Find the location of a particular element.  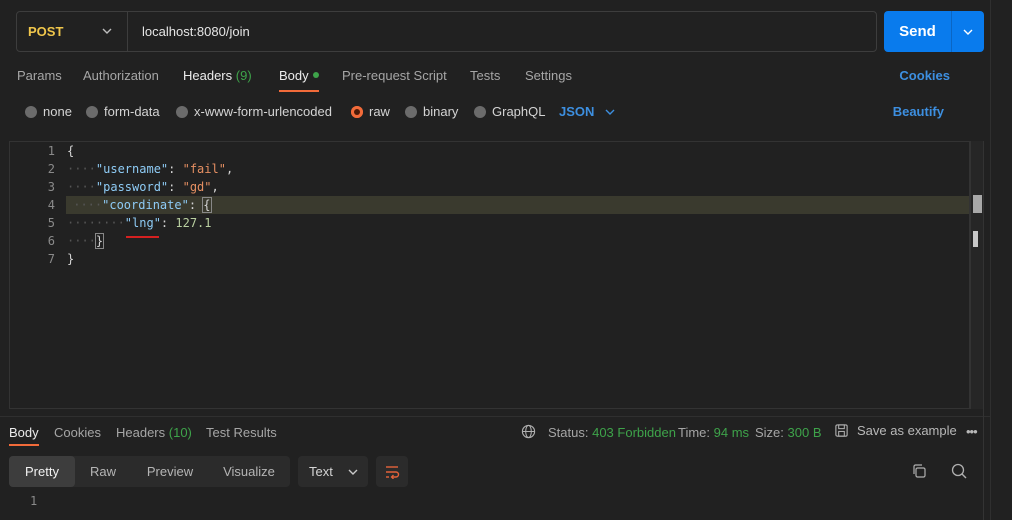

method-label: POST is located at coordinates (46, 31).